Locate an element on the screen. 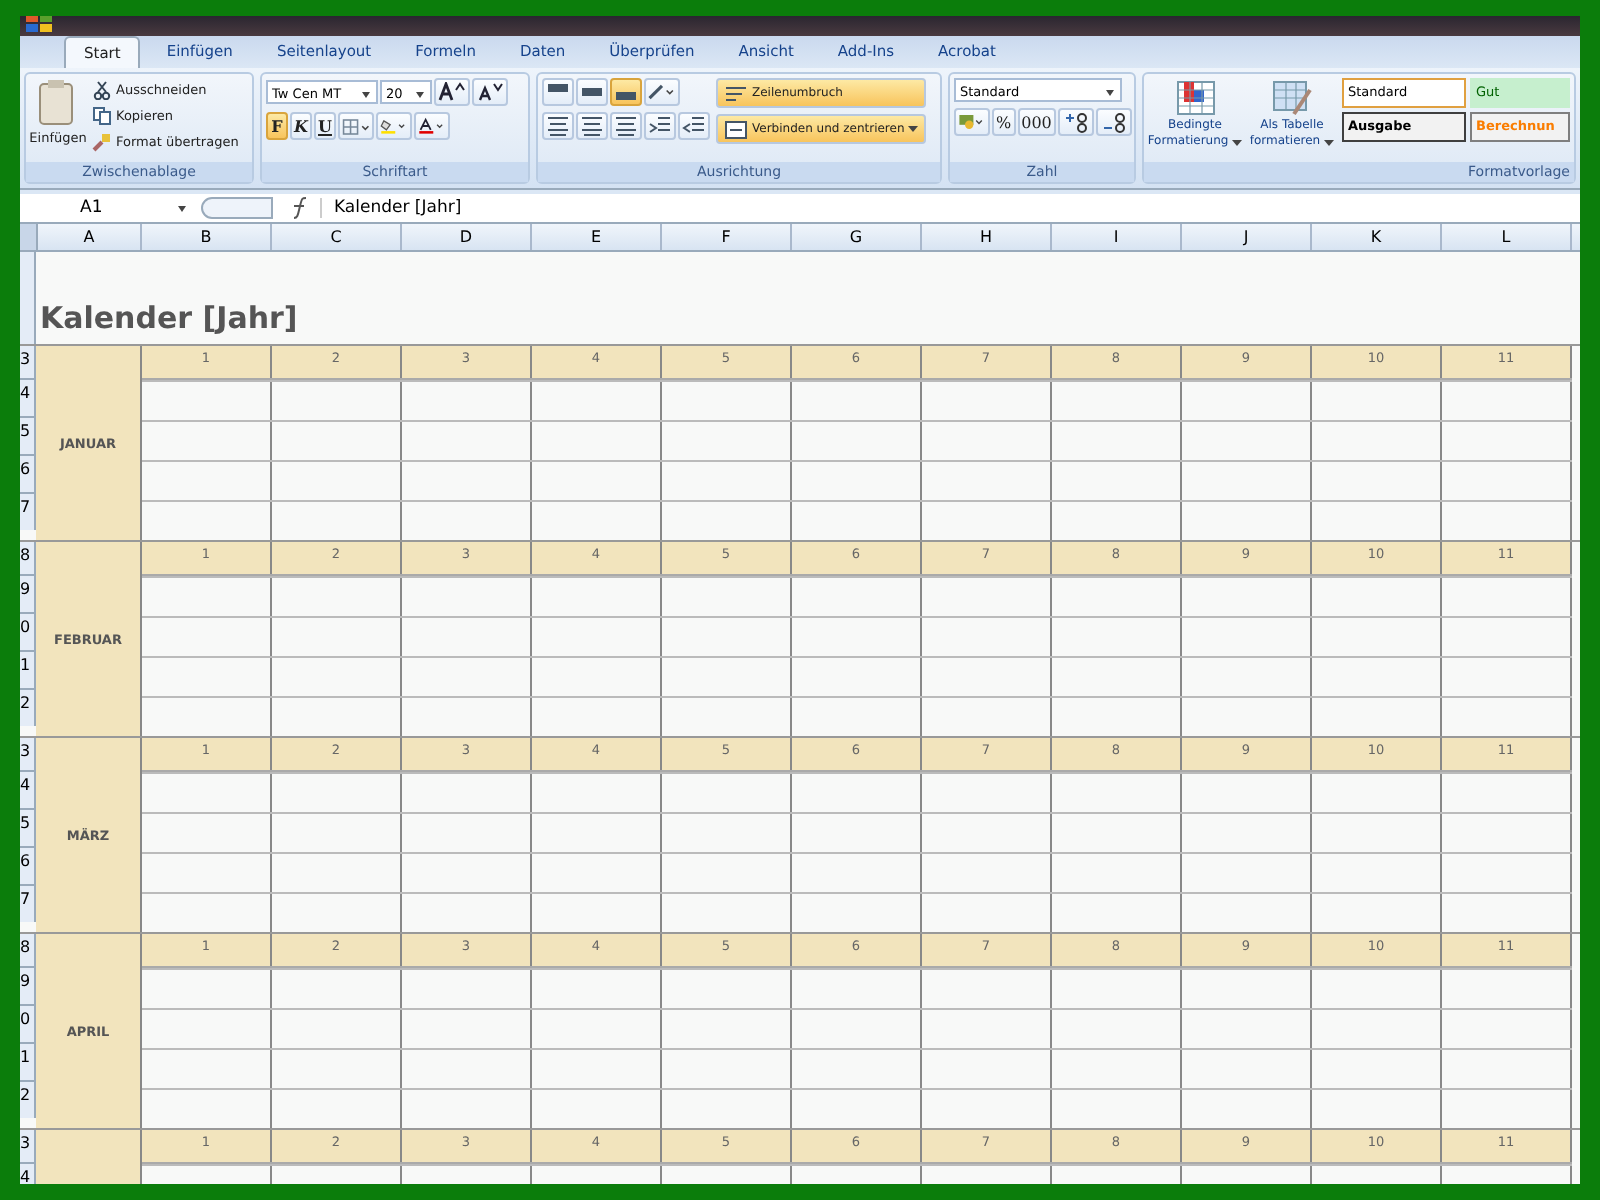 This screenshot has width=1600, height=1200. decrease-indent-button is located at coordinates (660, 126).